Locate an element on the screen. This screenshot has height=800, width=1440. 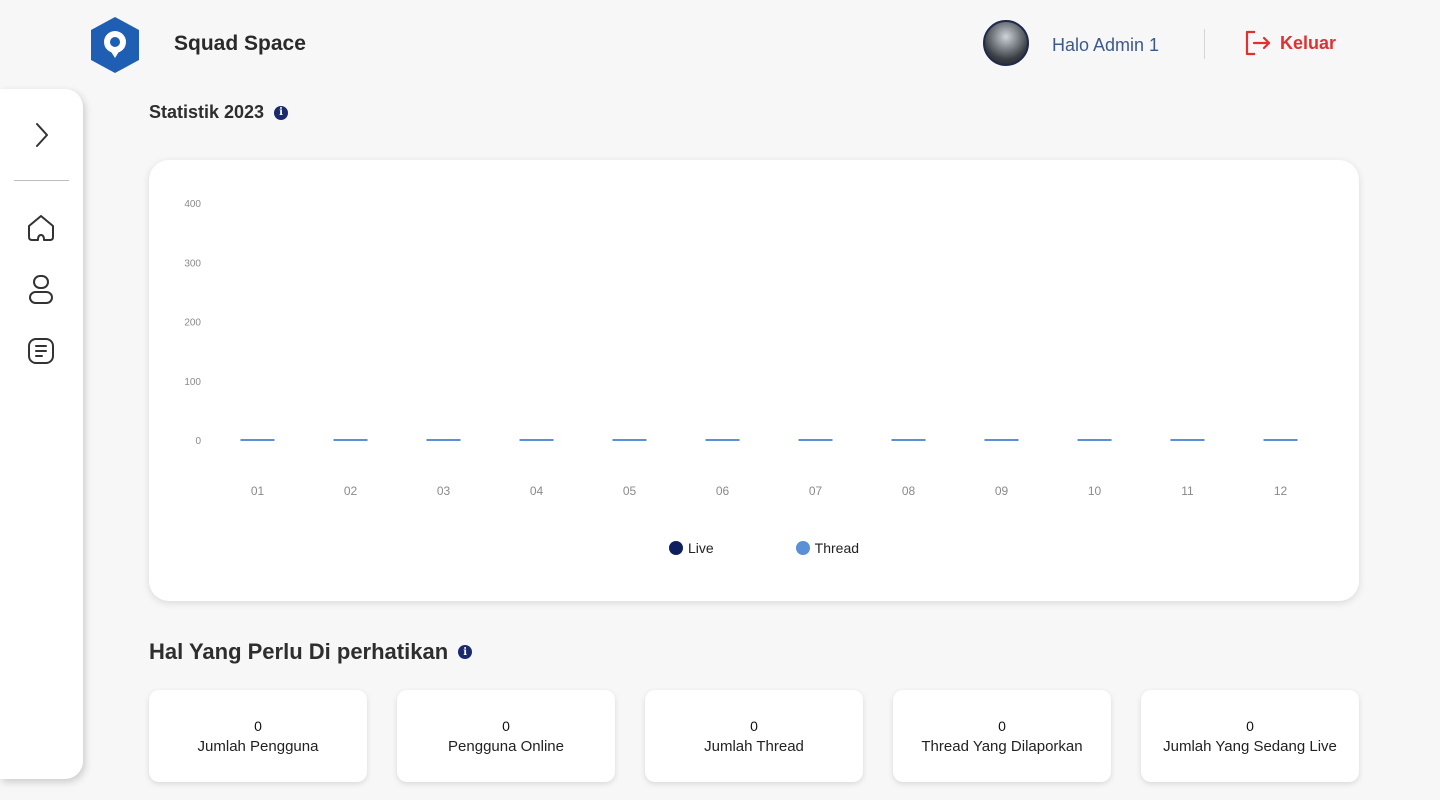
statistics-title: Statistik 2023 i is located at coordinates (219, 112).